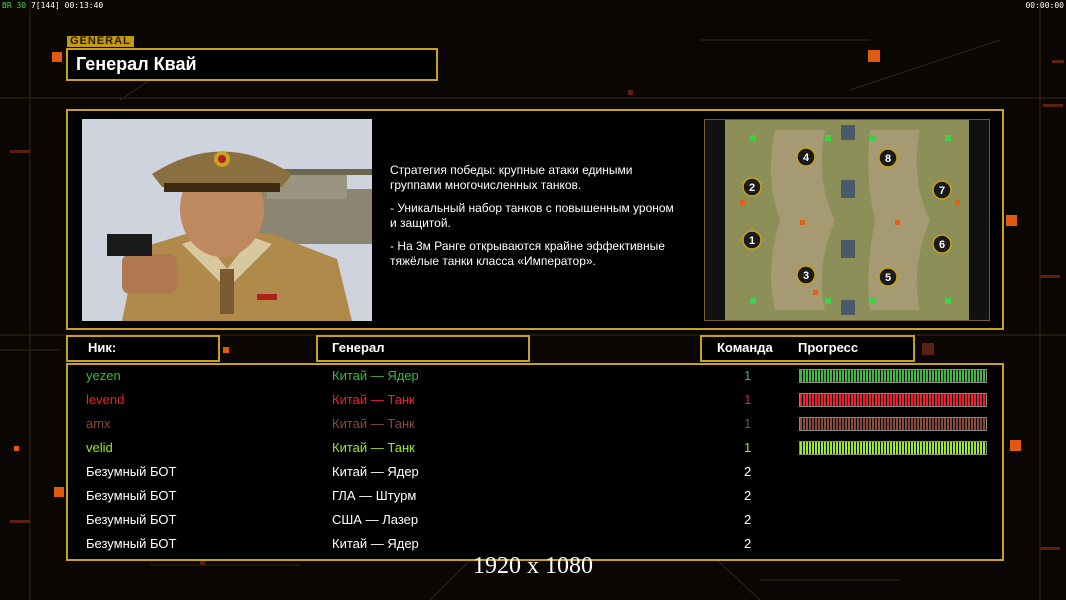 The image size is (1066, 600). What do you see at coordinates (84, 5) in the screenshot?
I see `elapsed-time: 00:13:40` at bounding box center [84, 5].